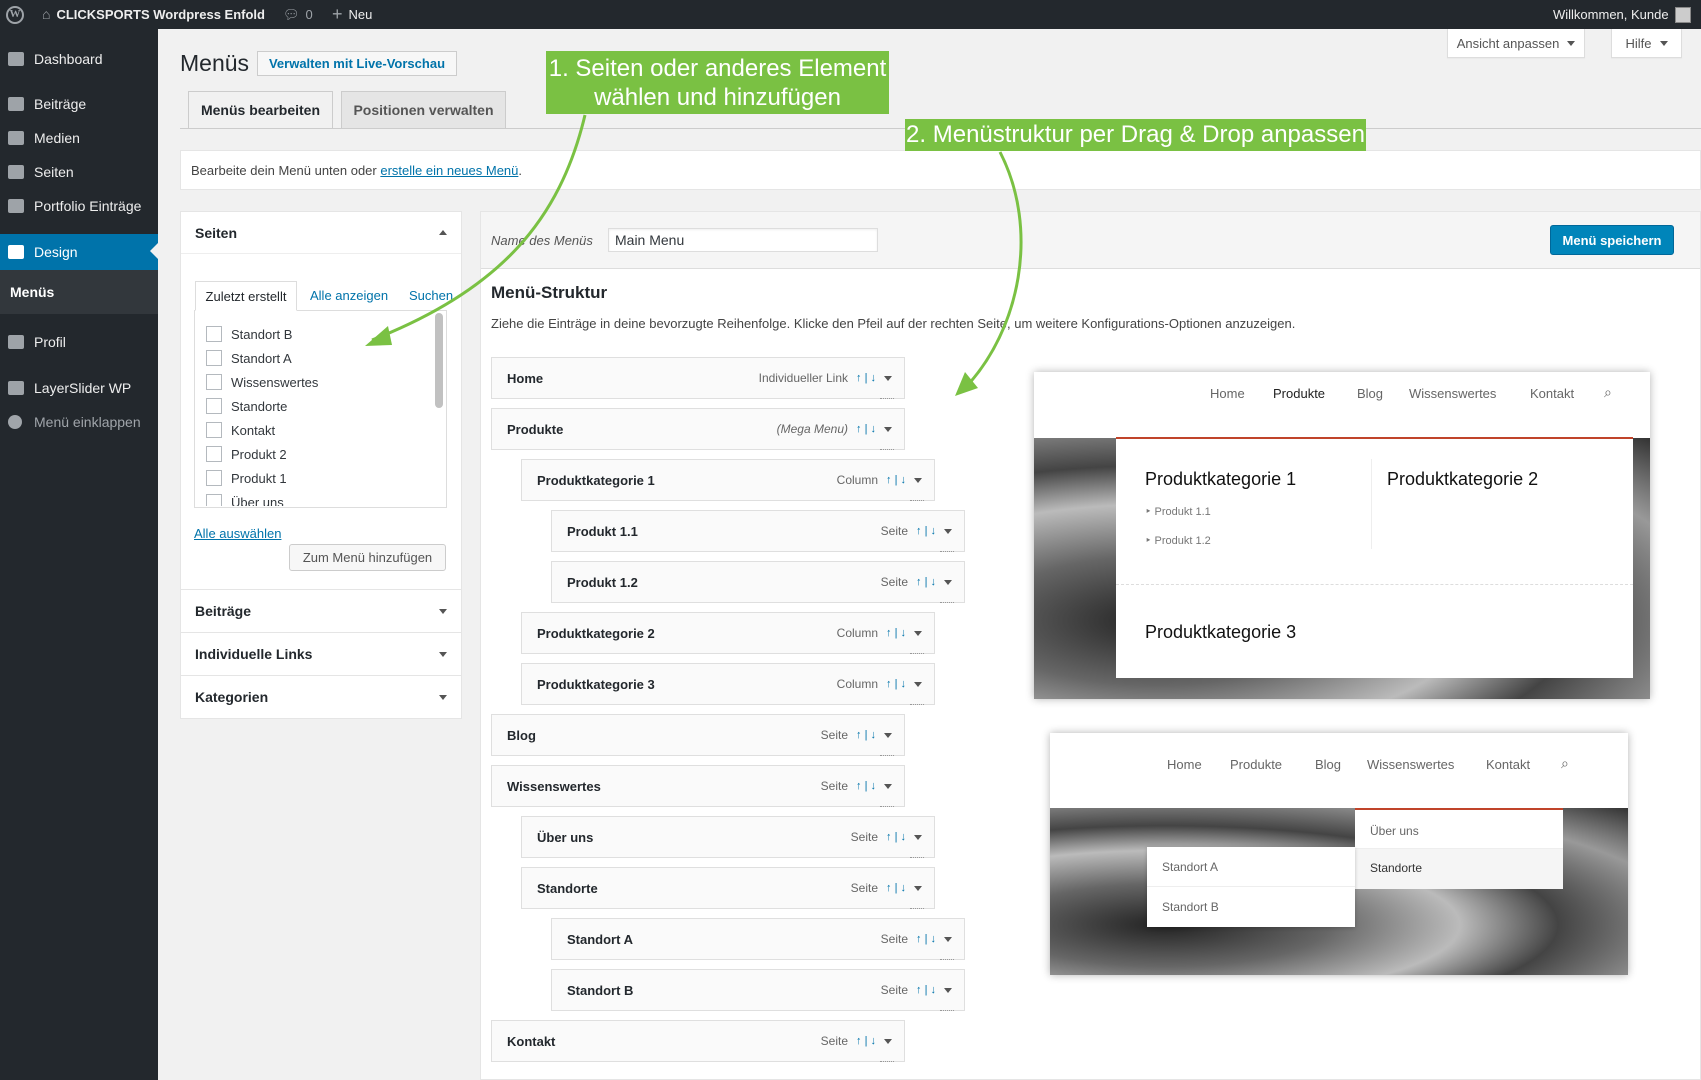  What do you see at coordinates (321, 233) in the screenshot?
I see `pages-accordion-header: Seiten` at bounding box center [321, 233].